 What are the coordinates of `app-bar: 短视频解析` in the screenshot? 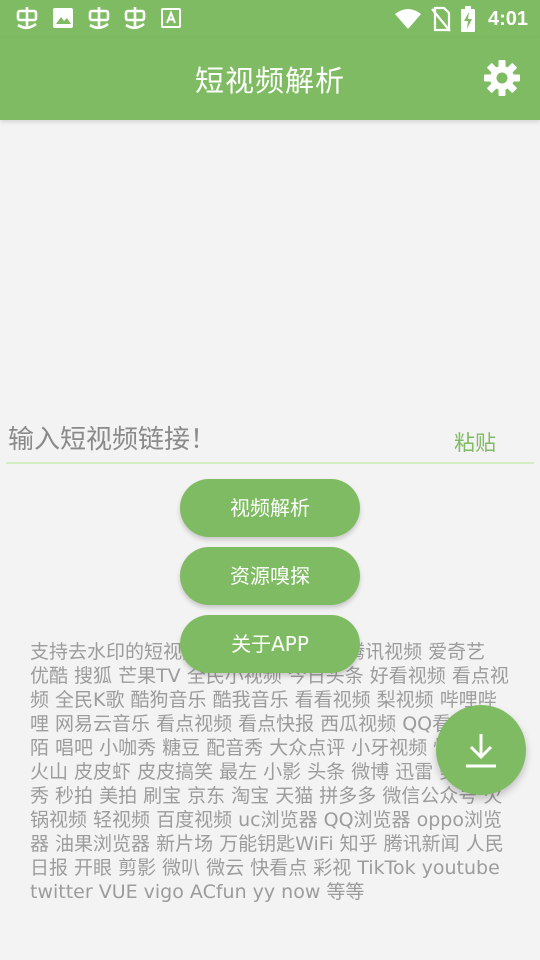 It's located at (270, 79).